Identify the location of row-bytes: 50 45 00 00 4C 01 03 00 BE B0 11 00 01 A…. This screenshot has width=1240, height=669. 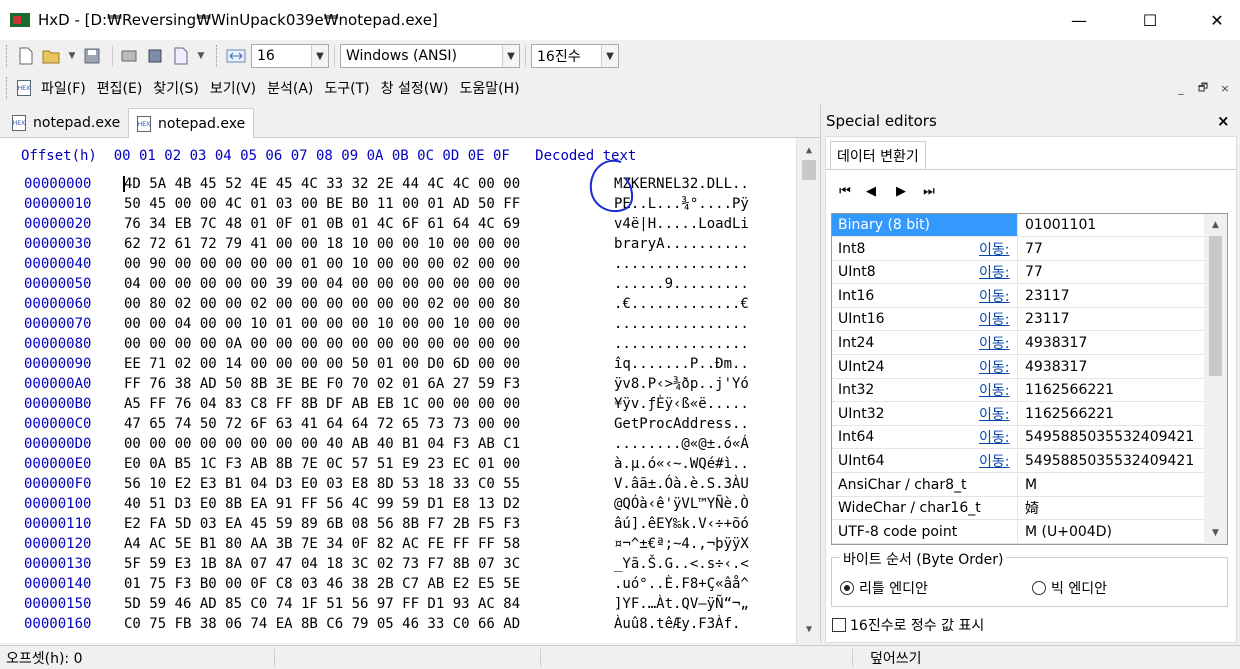
(322, 204).